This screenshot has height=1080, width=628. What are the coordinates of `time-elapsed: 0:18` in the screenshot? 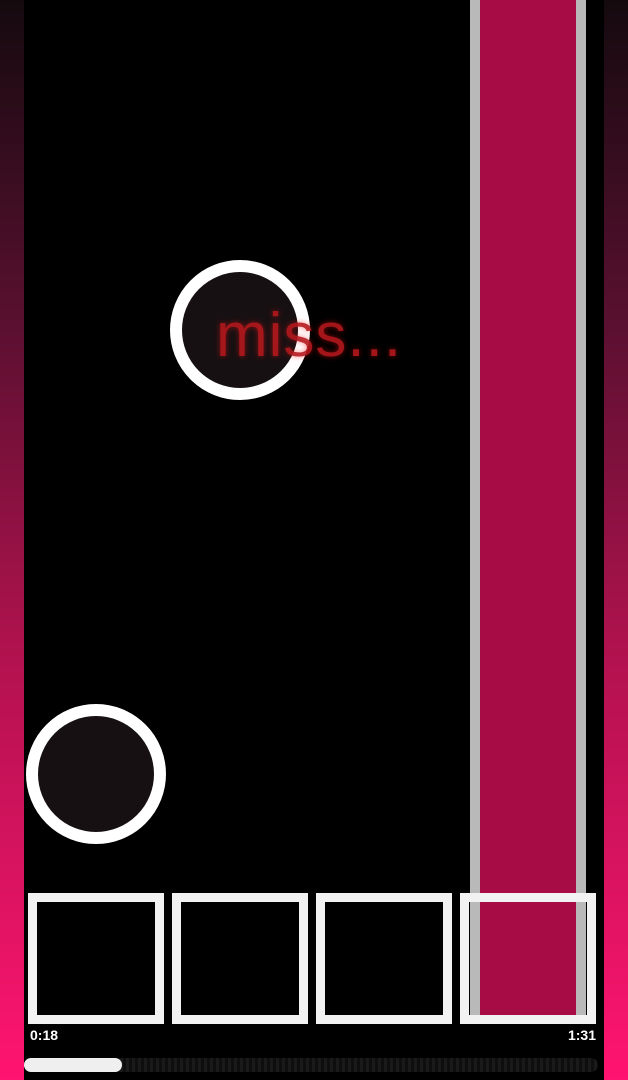 It's located at (44, 1035).